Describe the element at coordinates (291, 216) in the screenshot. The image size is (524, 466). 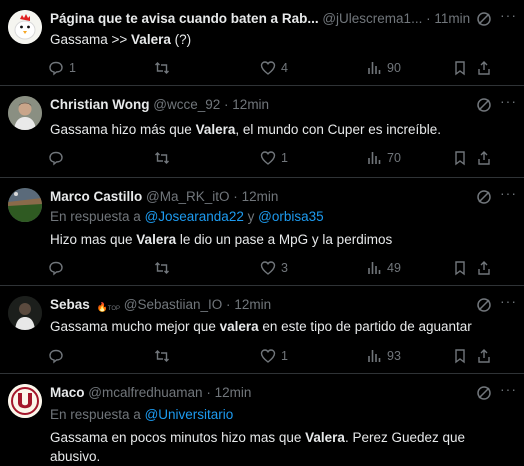
I see `mention-link: @orbisa35` at that location.